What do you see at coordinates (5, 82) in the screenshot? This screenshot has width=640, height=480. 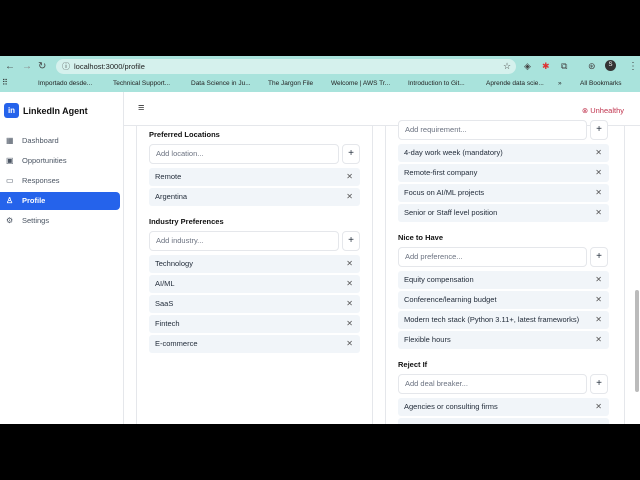 I see `apps-icon: ⠿` at bounding box center [5, 82].